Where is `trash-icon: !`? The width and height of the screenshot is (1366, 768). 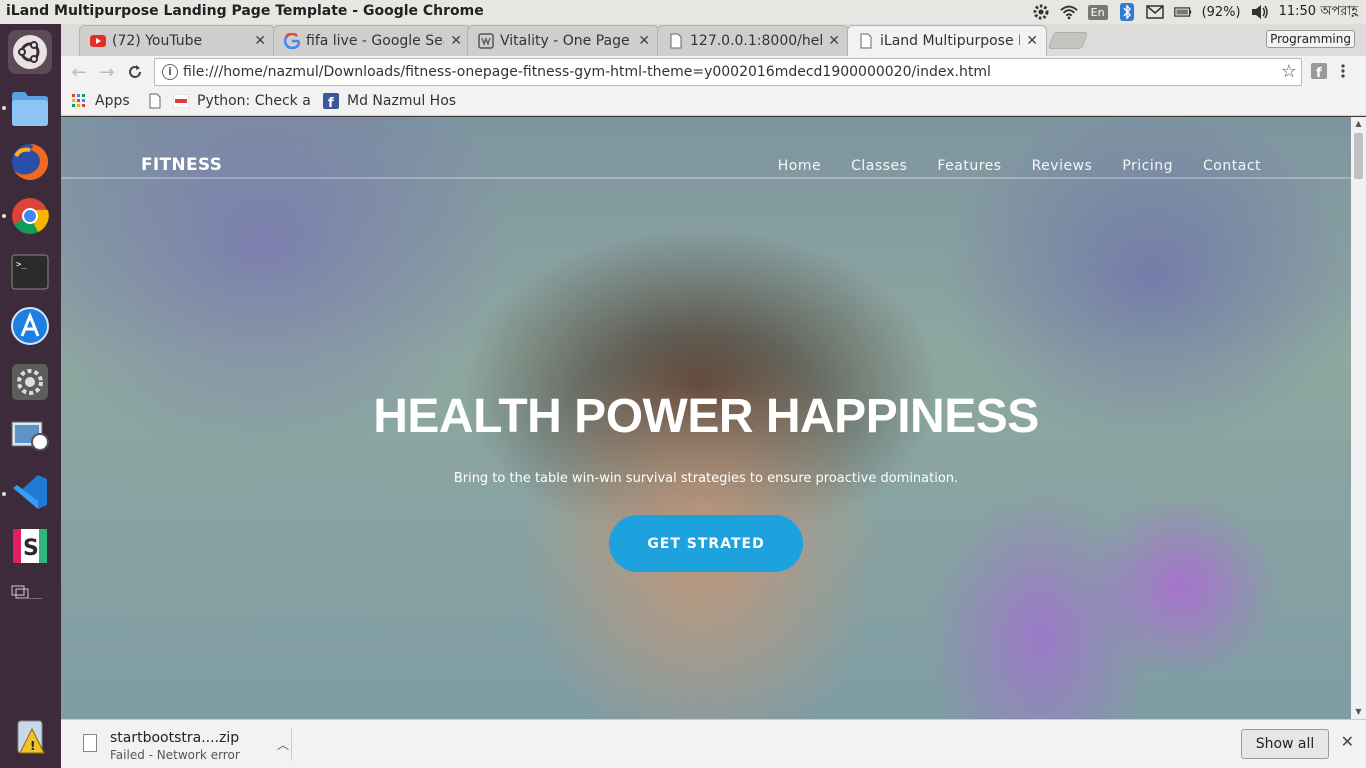
trash-icon: ! is located at coordinates (30, 736).